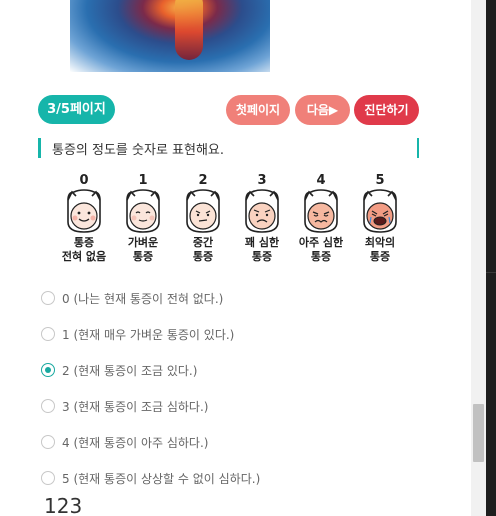 This screenshot has height=516, width=496. What do you see at coordinates (143, 180) in the screenshot?
I see `pain-face-number: 1` at bounding box center [143, 180].